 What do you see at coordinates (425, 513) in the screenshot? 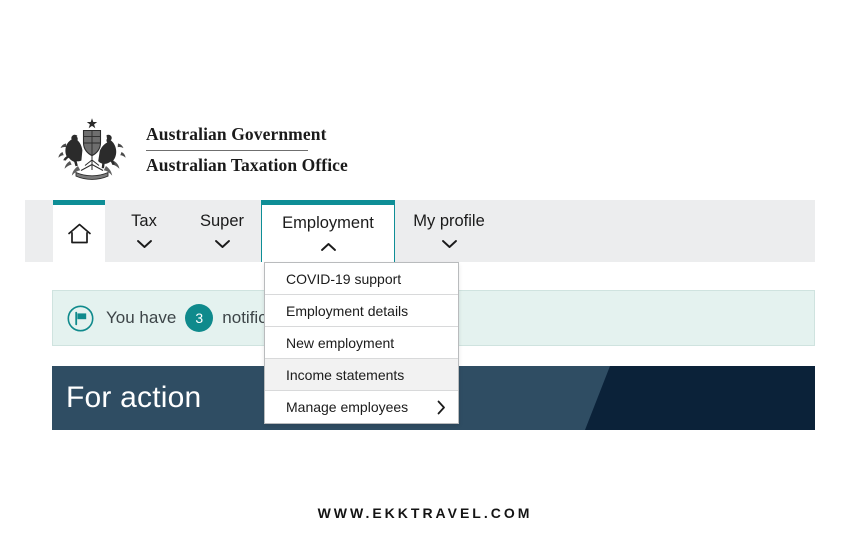
I see `footer-watermark: WWW.EKKTRAVEL.COM` at bounding box center [425, 513].